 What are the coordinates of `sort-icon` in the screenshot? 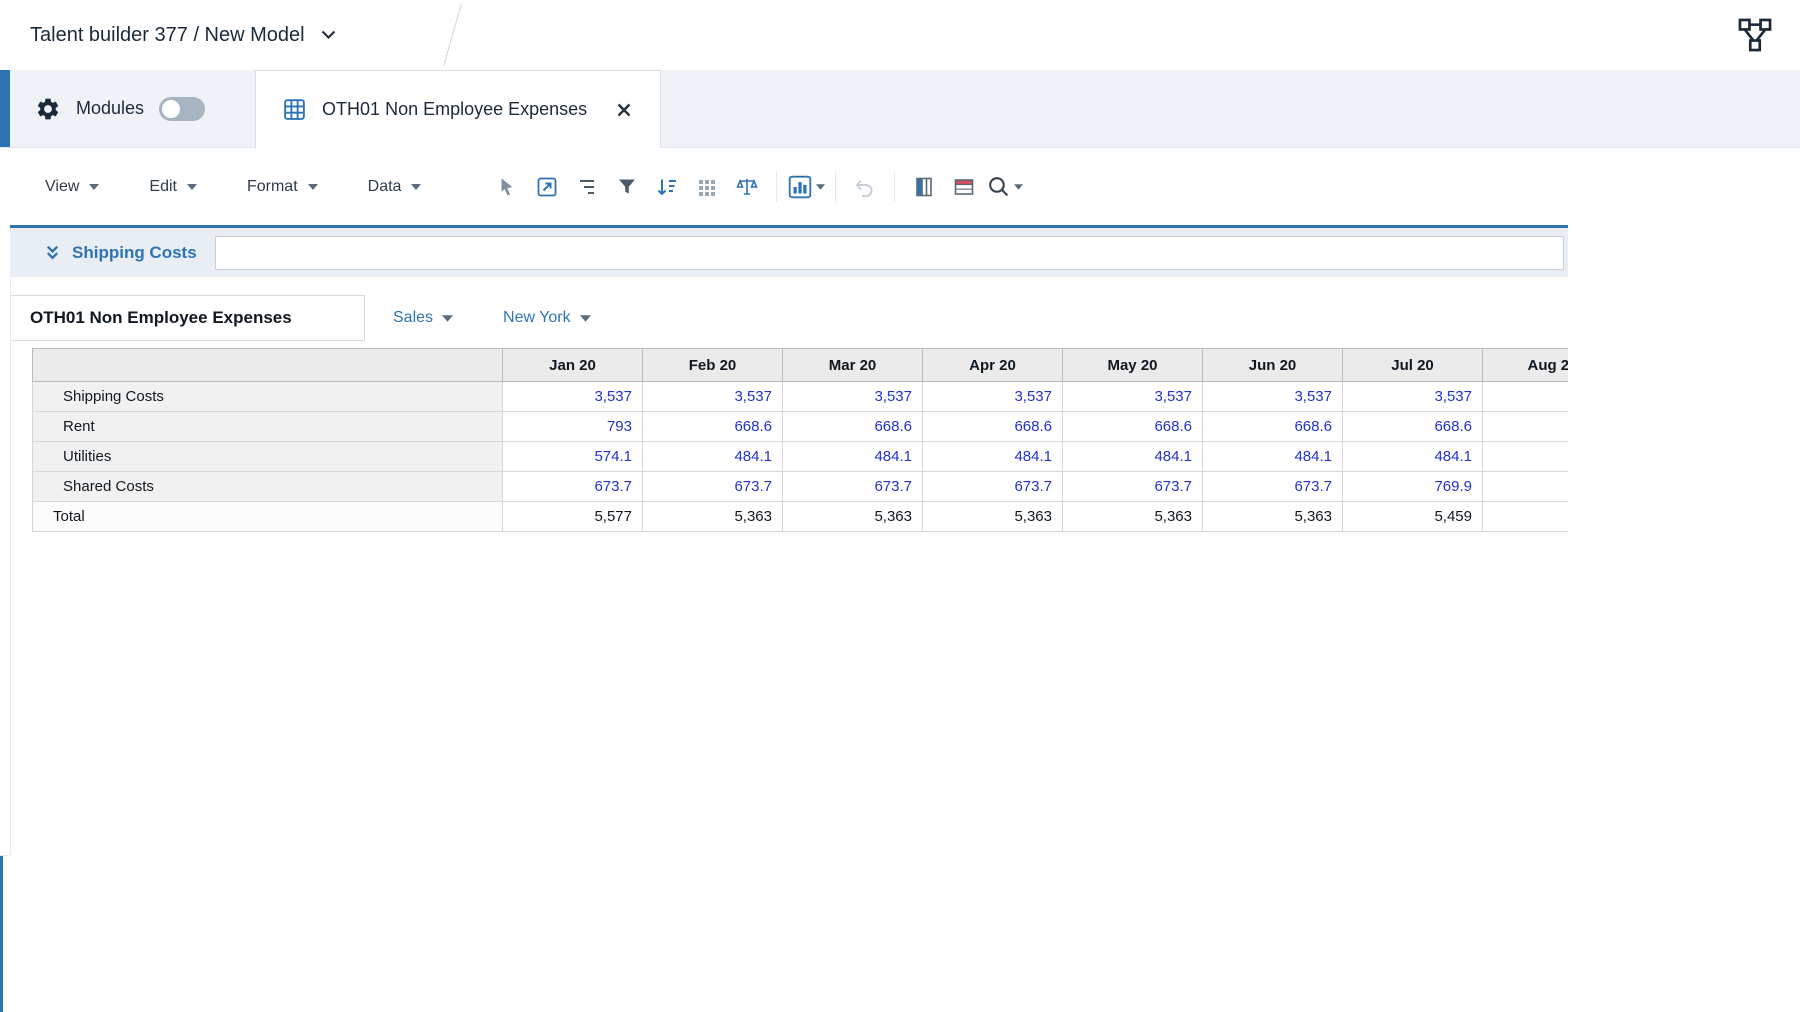 It's located at (667, 187).